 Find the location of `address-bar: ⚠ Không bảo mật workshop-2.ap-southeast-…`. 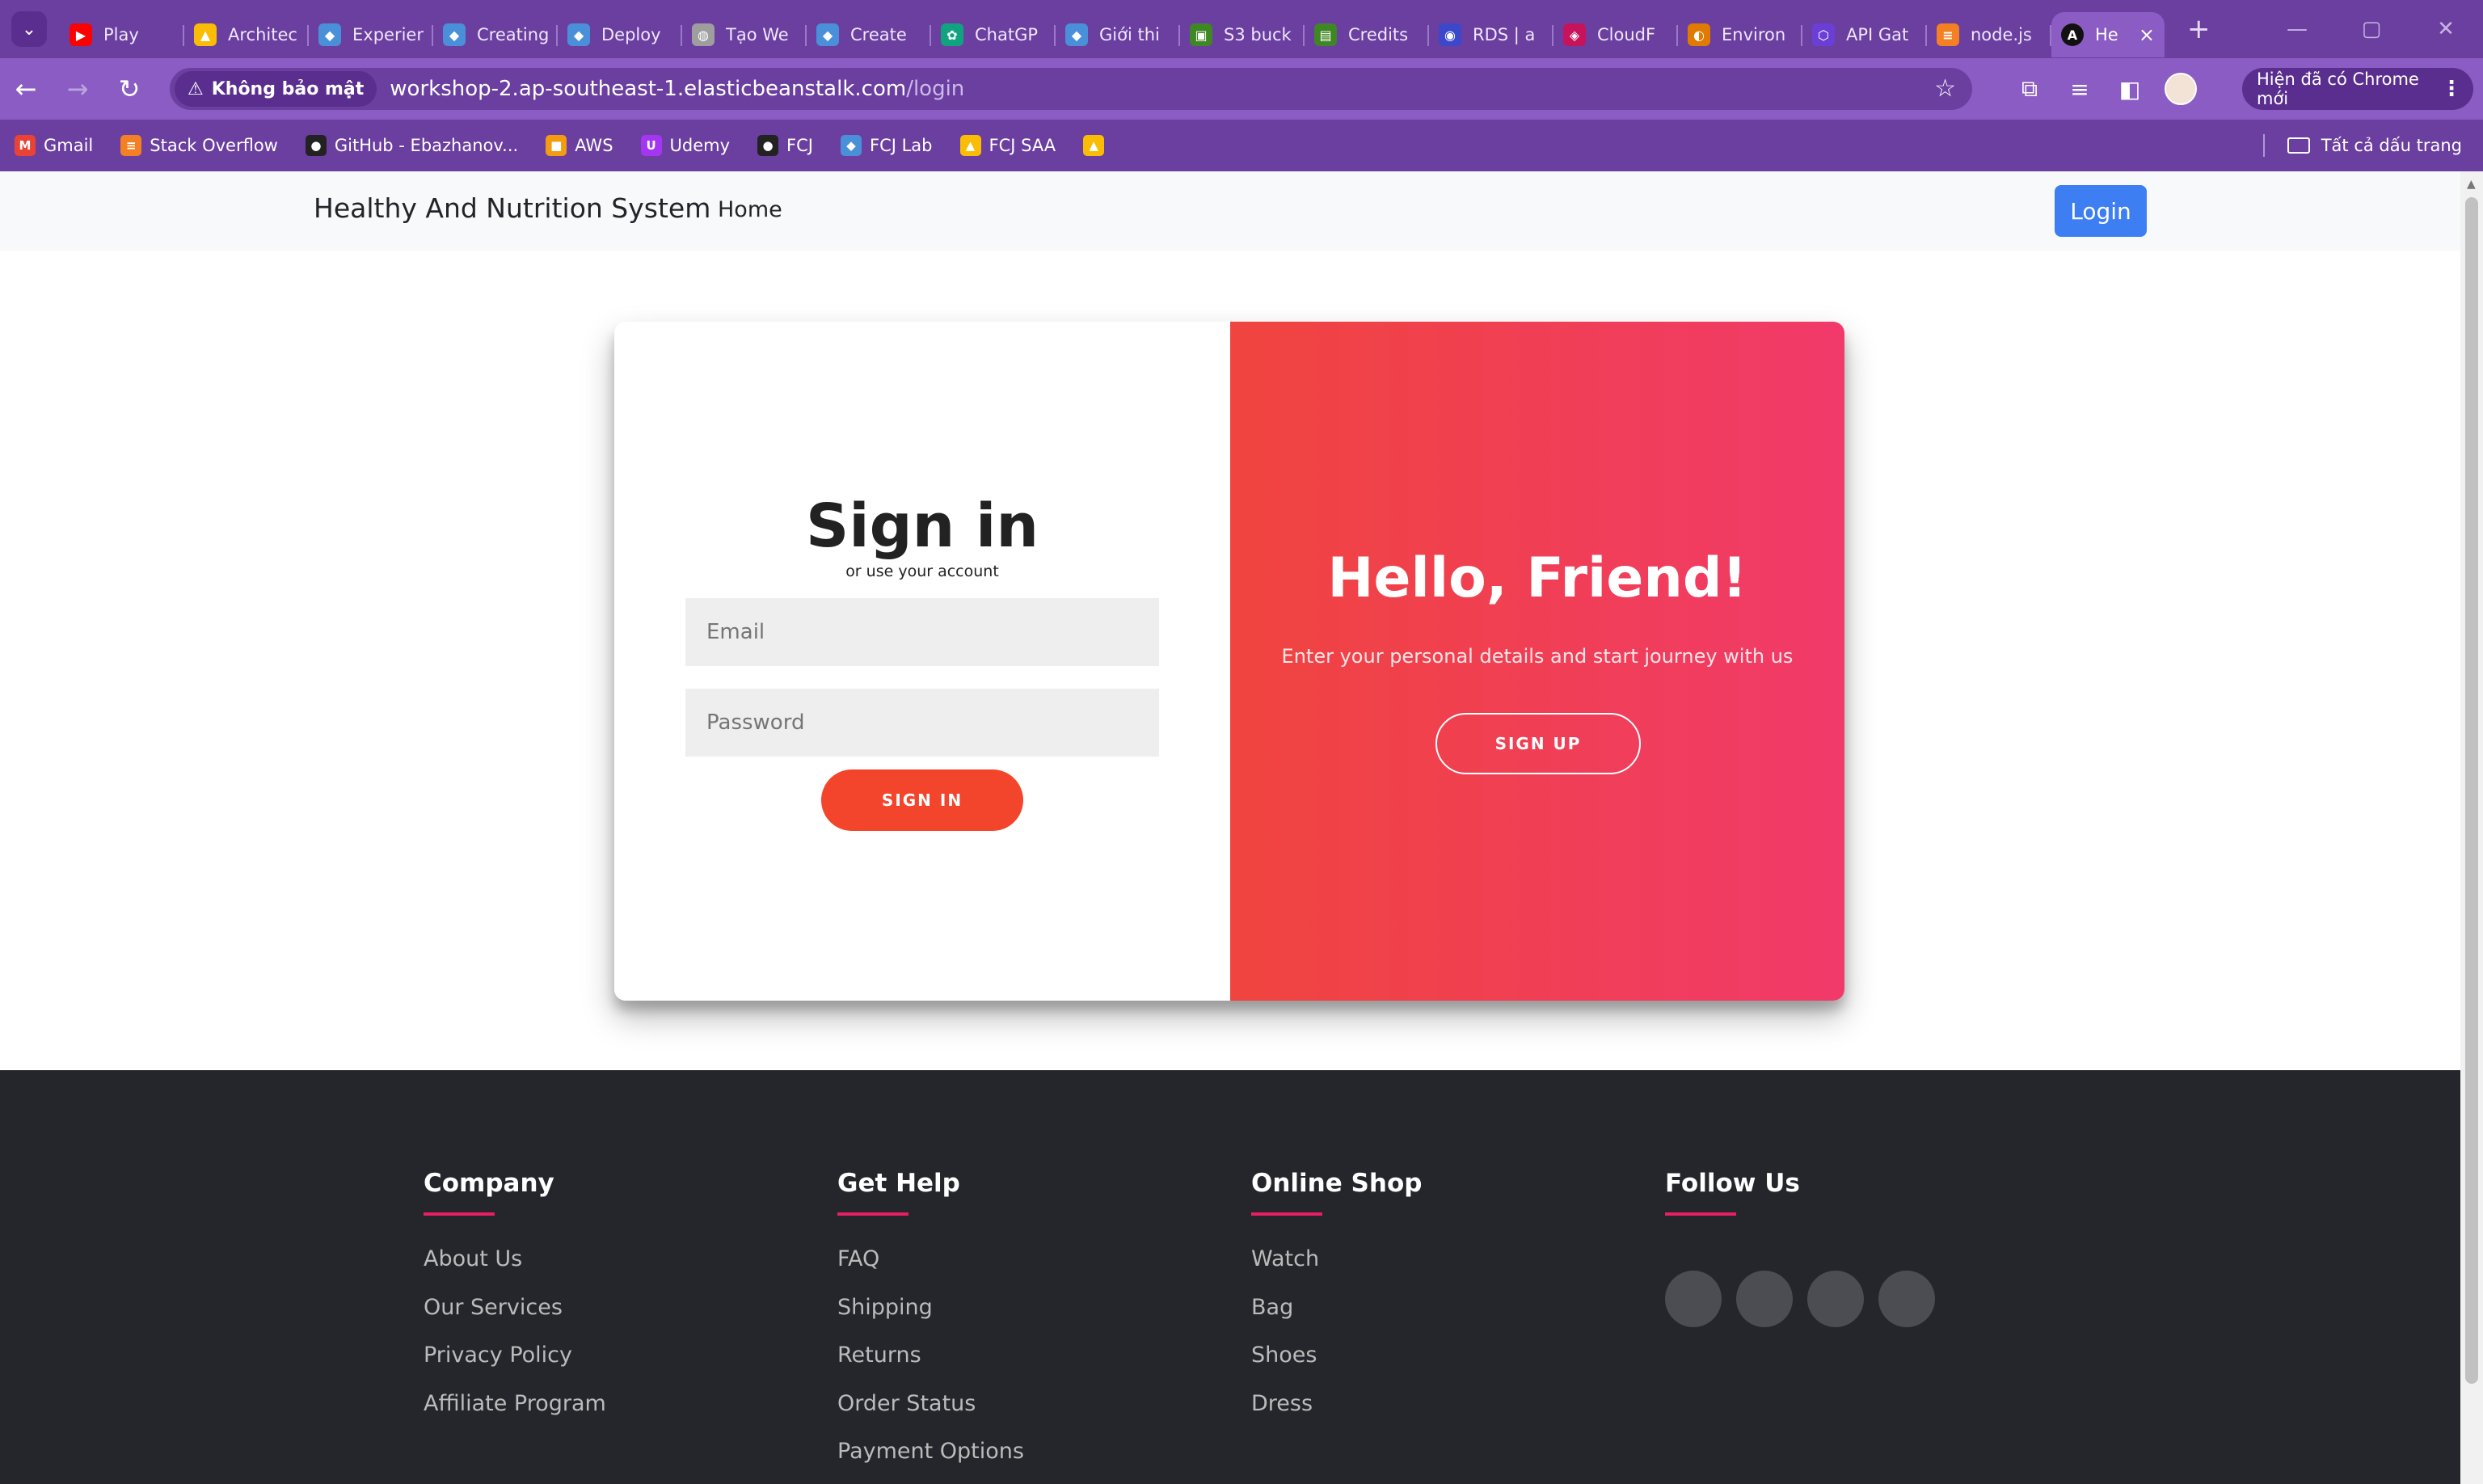

address-bar: ⚠ Không bảo mật workshop-2.ap-southeast-… is located at coordinates (1071, 89).